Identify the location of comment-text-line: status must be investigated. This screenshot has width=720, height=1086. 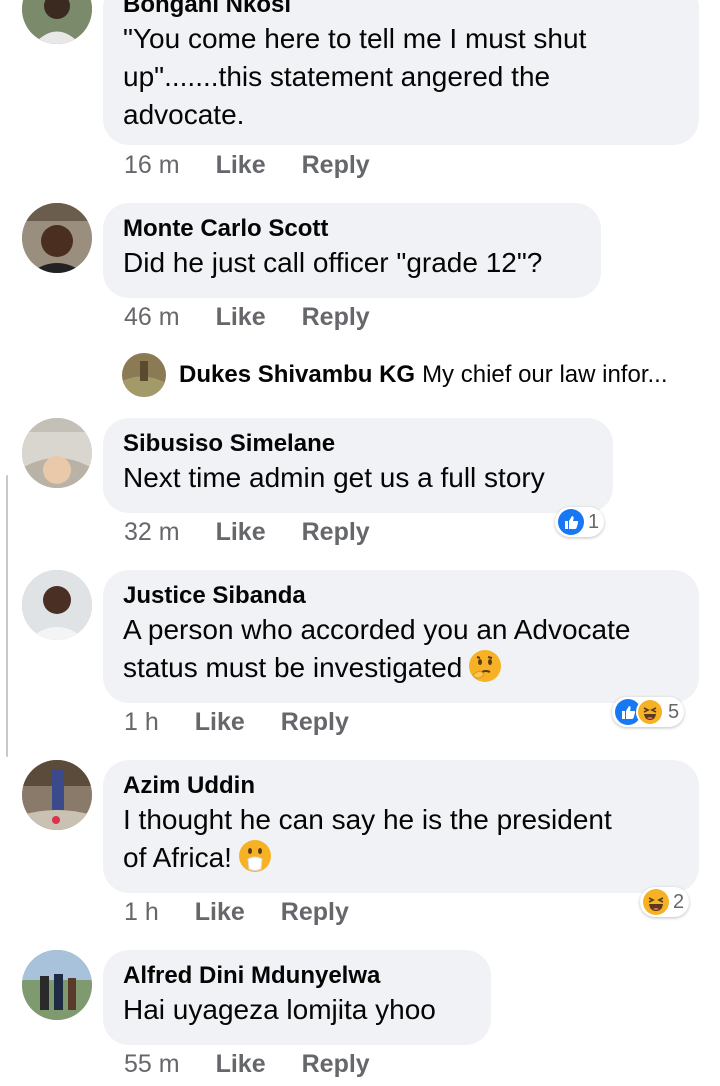
(293, 667).